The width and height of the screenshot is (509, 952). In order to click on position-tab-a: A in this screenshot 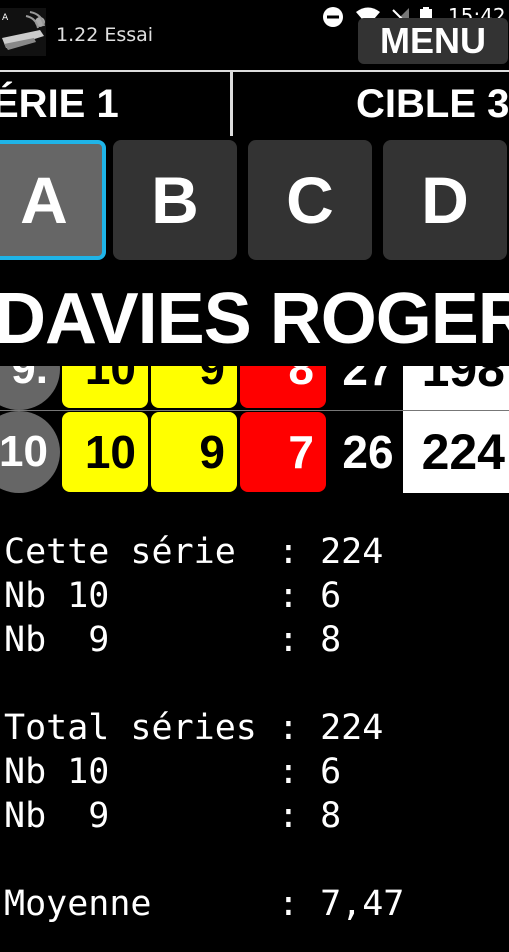, I will do `click(53, 200)`.